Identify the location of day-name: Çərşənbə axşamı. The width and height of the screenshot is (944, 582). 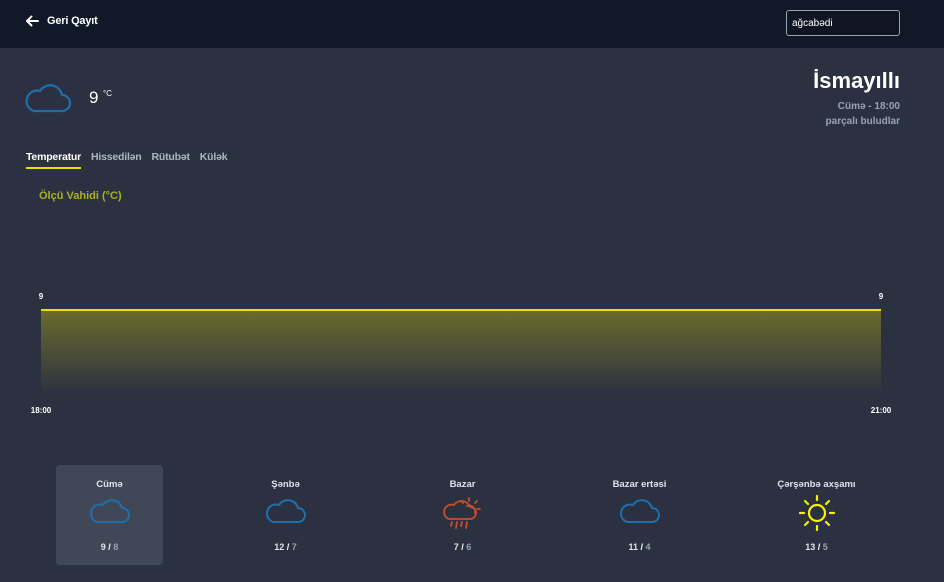
(816, 484).